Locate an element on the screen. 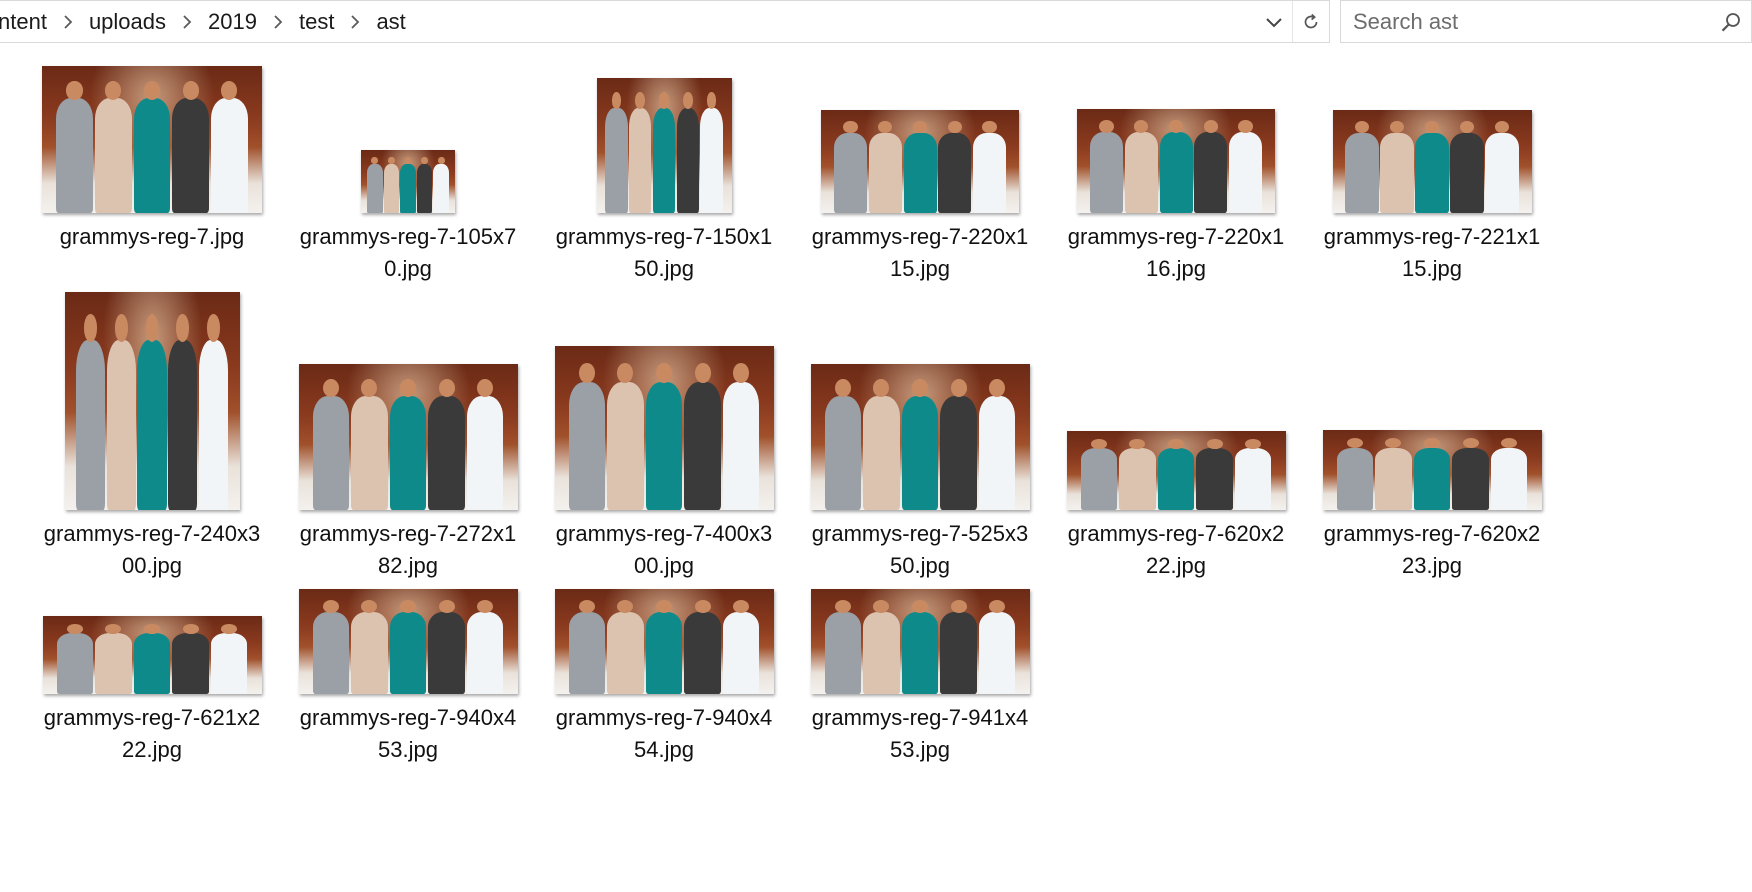  file-name-label: grammys-reg-7-940x4 54.jpg is located at coordinates (664, 734).